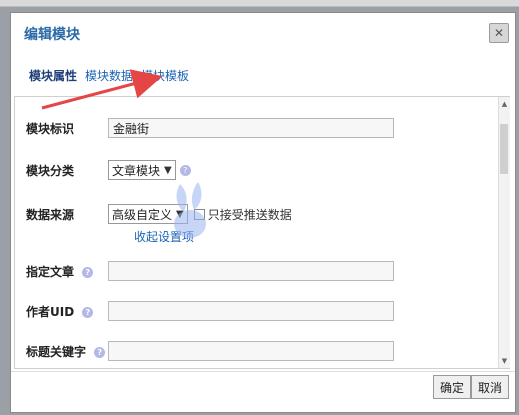  Describe the element at coordinates (165, 75) in the screenshot. I see `tab-module-template: 模块模板` at that location.